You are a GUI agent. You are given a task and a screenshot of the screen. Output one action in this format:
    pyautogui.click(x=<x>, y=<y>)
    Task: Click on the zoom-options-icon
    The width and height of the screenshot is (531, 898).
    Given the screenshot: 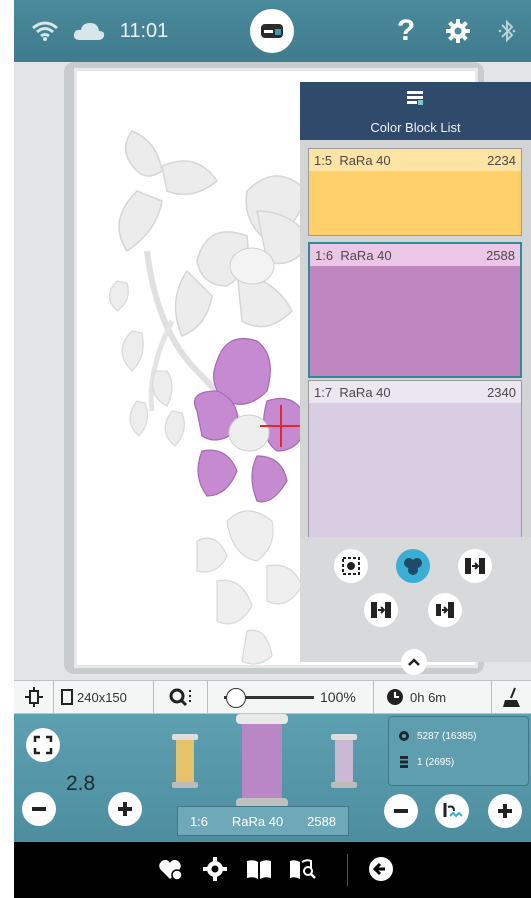 What is the action you would take?
    pyautogui.click(x=181, y=697)
    